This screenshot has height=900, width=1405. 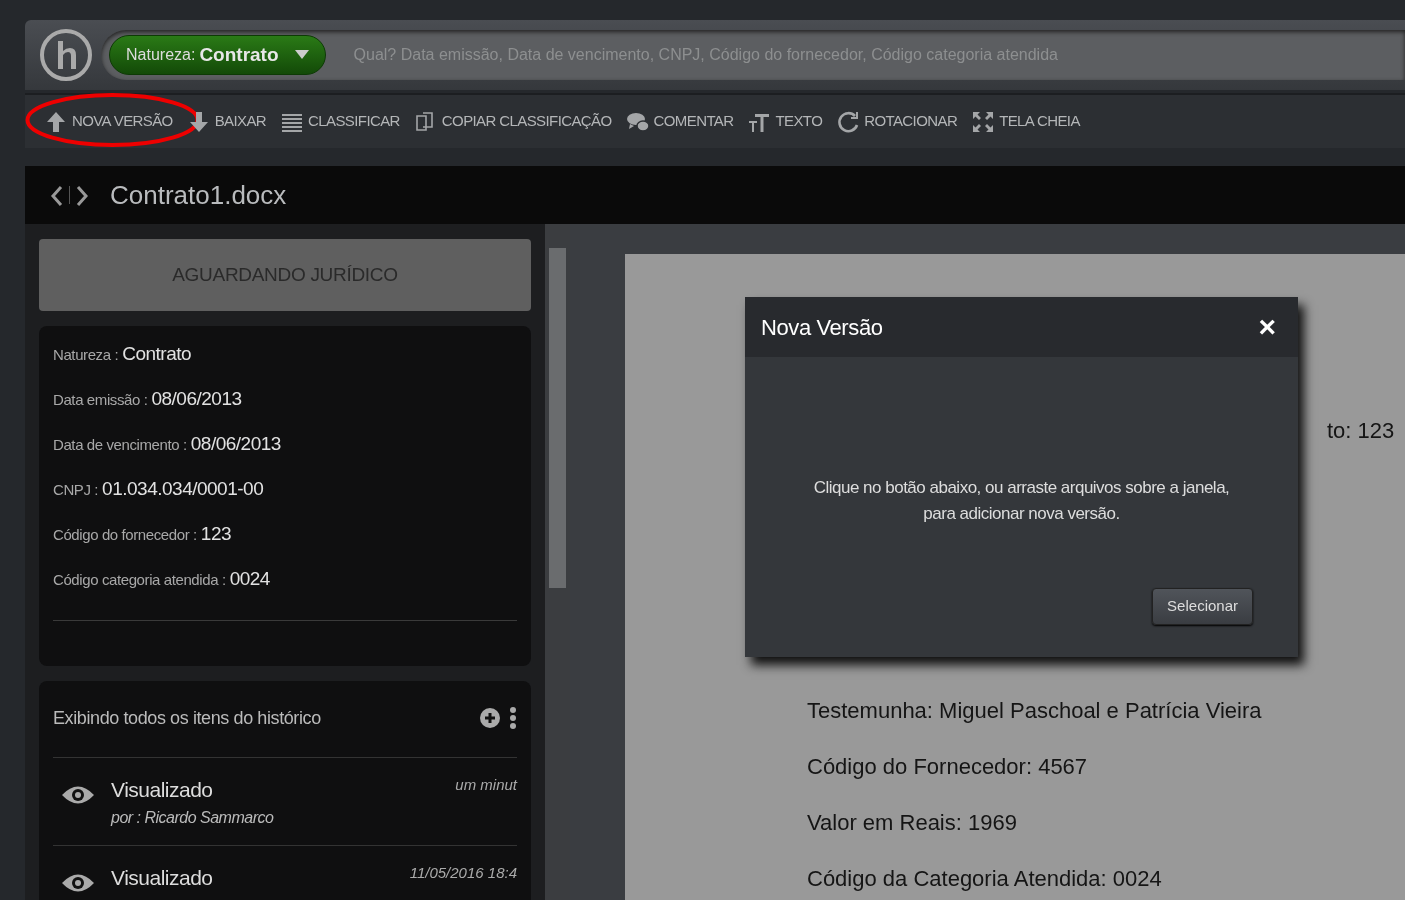 I want to click on logo-icon, so click(x=66, y=55).